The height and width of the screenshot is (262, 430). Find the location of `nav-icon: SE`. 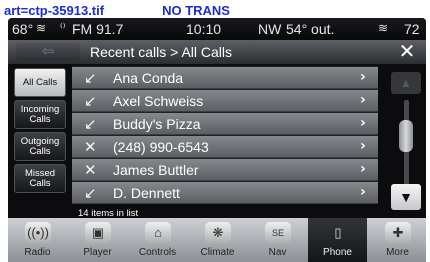

nav-icon: SE is located at coordinates (278, 233).